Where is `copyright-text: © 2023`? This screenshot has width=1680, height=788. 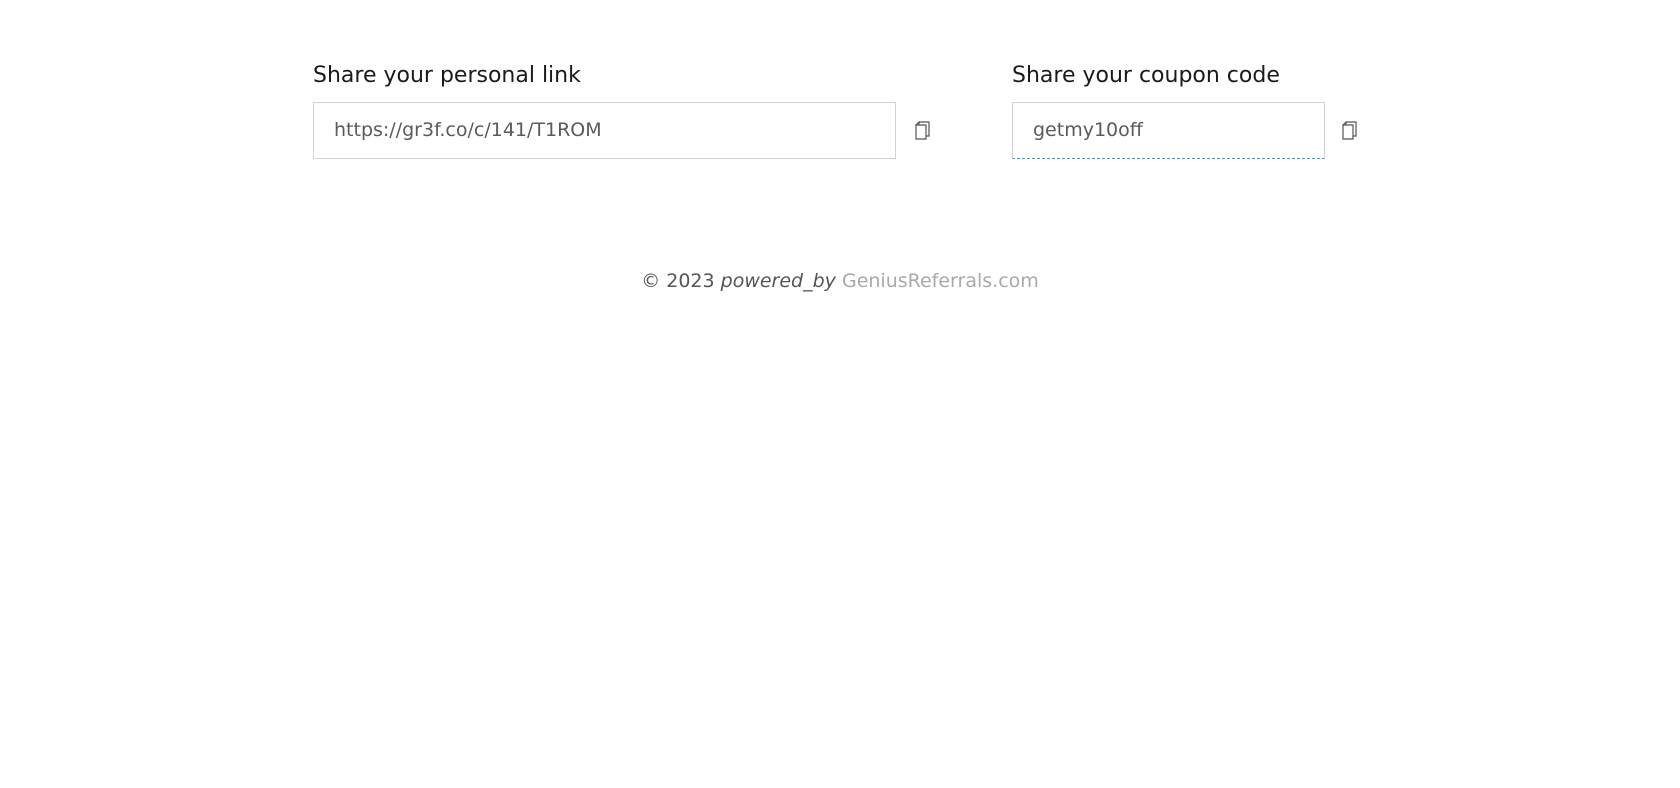 copyright-text: © 2023 is located at coordinates (678, 281).